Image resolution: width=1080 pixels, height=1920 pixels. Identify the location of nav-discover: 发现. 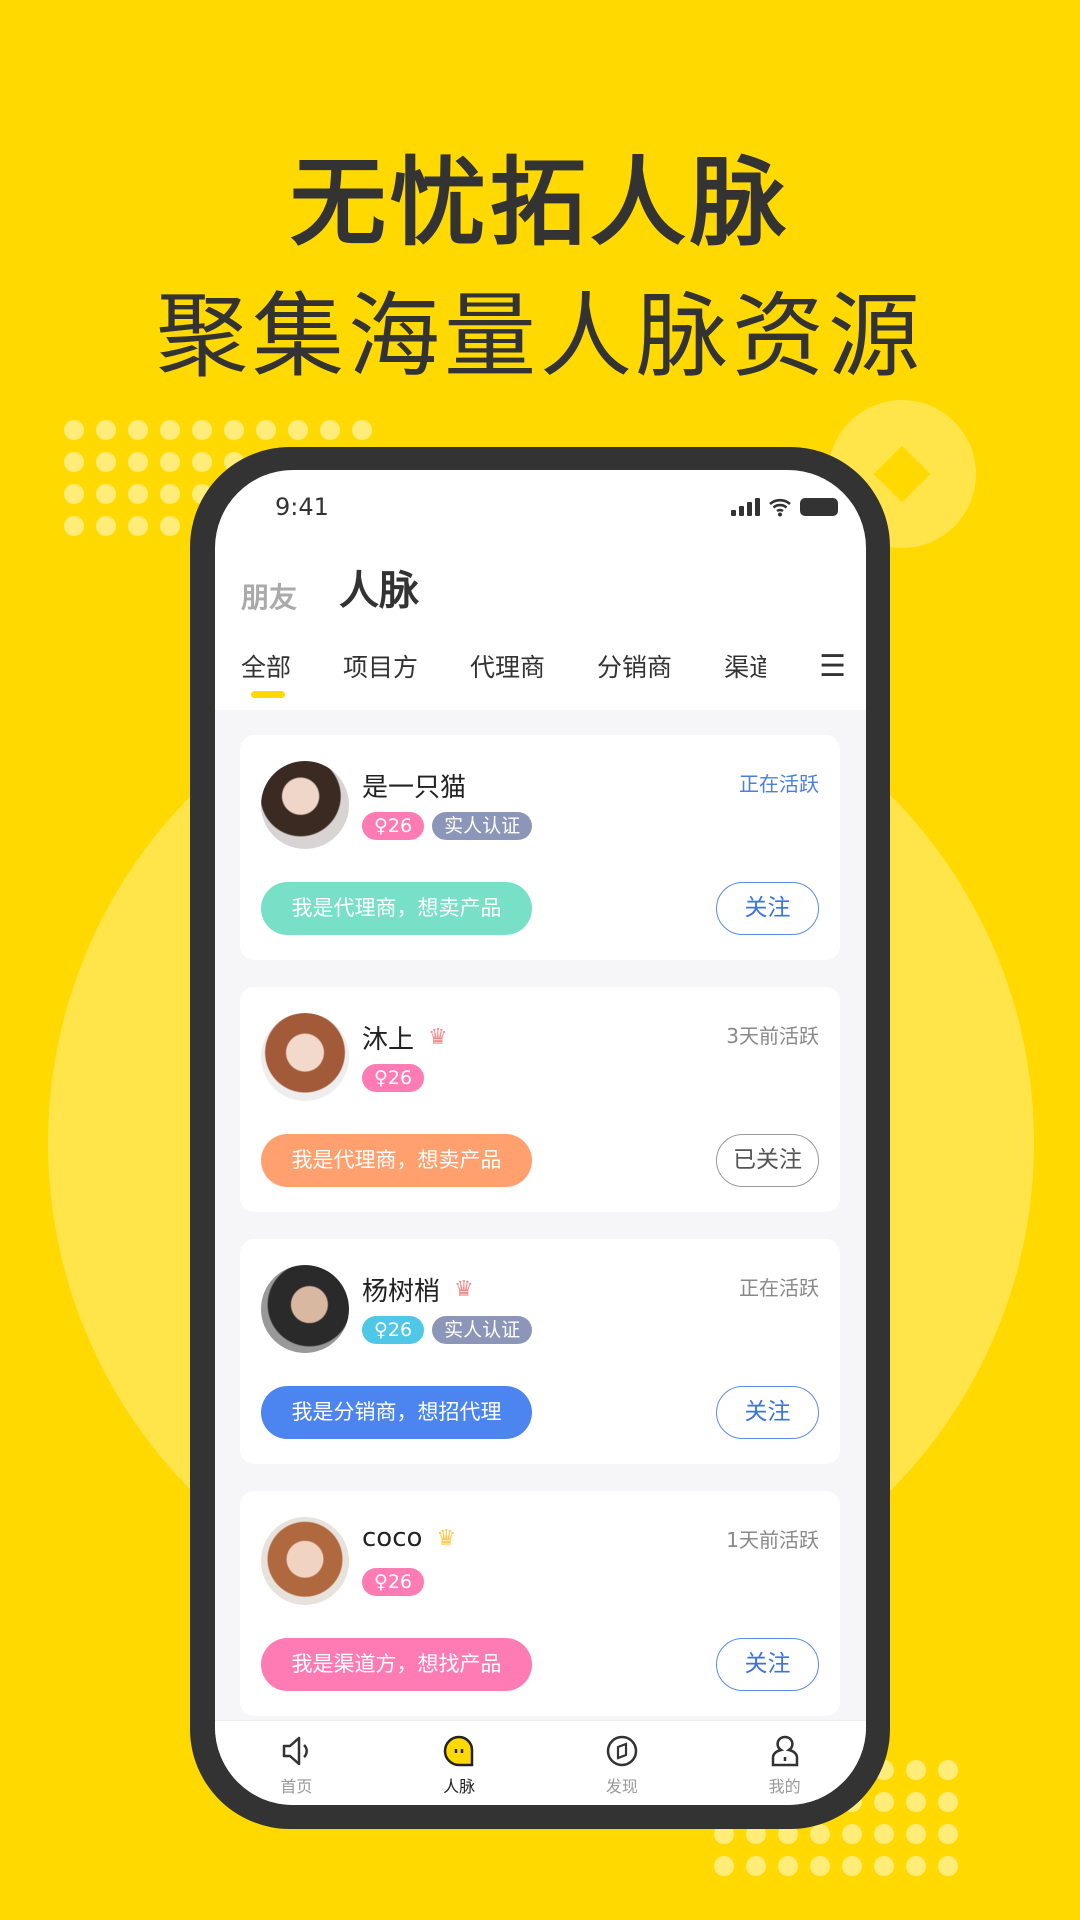
(622, 1763).